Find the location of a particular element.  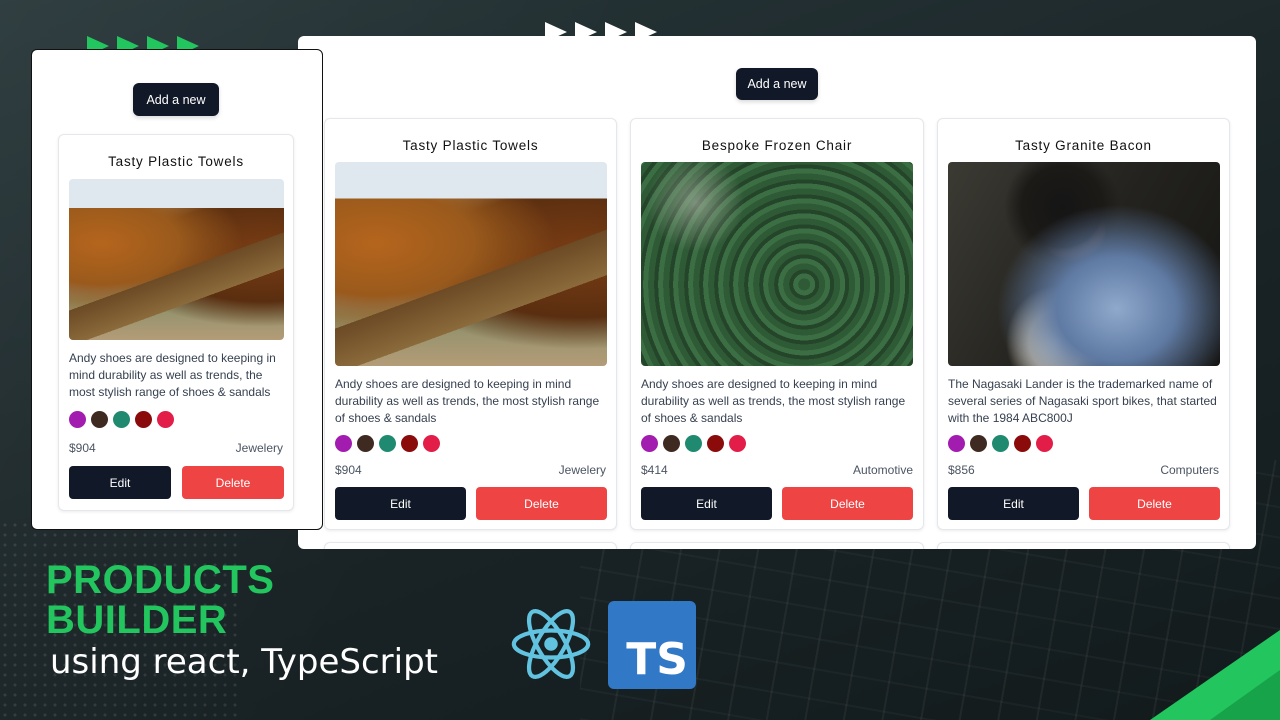

typescript-logo-text: TS is located at coordinates (657, 659).